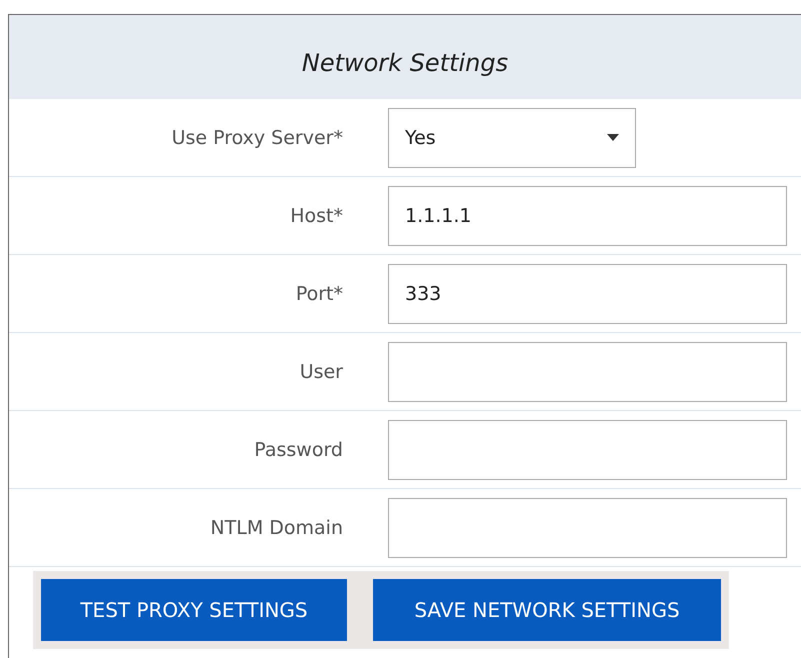 The height and width of the screenshot is (658, 801). What do you see at coordinates (587, 216) in the screenshot?
I see `input-field: 1.1.1.1` at bounding box center [587, 216].